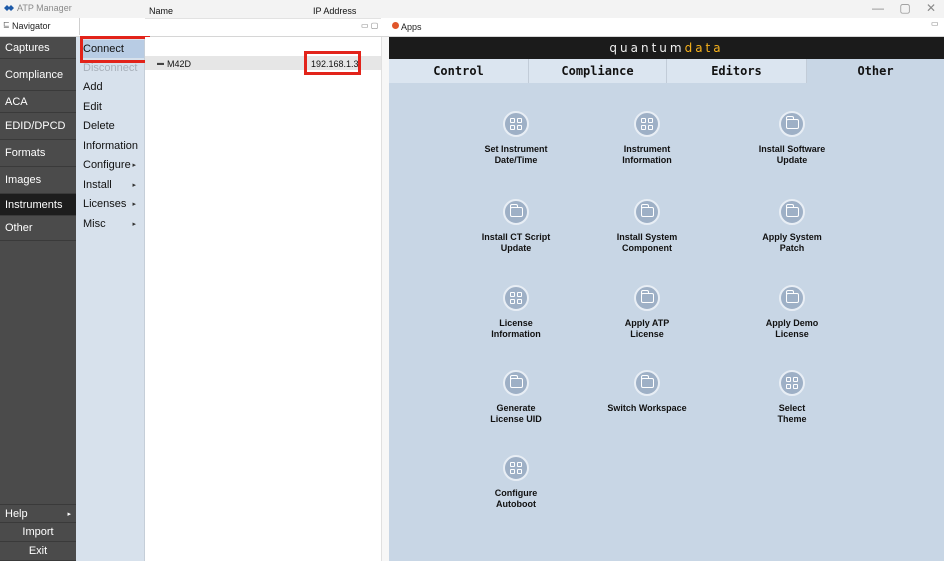 The width and height of the screenshot is (944, 561). I want to click on navigator-icon: ⊑, so click(6, 24).